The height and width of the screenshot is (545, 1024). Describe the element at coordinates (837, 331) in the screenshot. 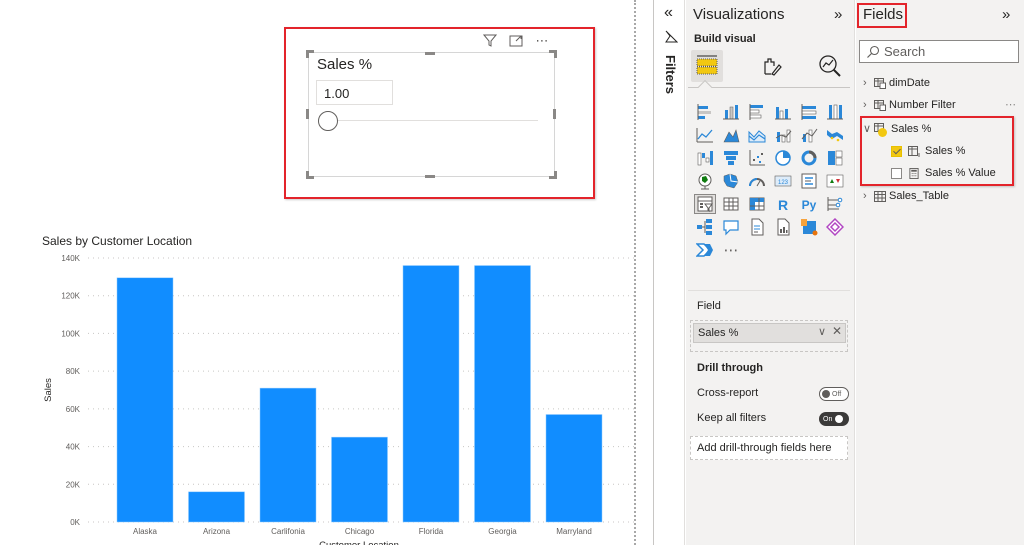

I see `remove-field-icon: ✕` at that location.